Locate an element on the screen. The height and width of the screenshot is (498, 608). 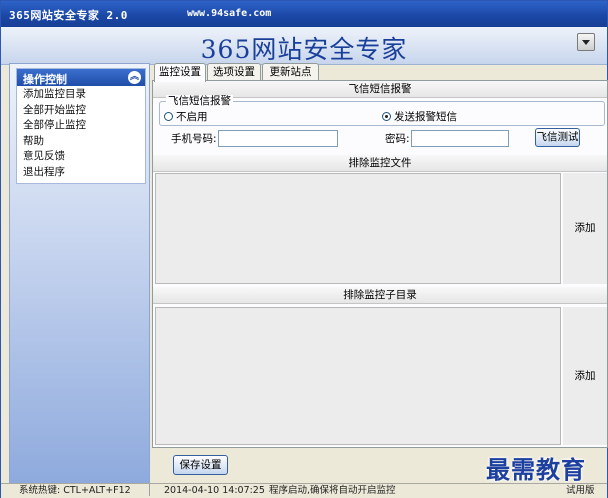
tab-monitor-settings: 监控设置 is located at coordinates (180, 72).